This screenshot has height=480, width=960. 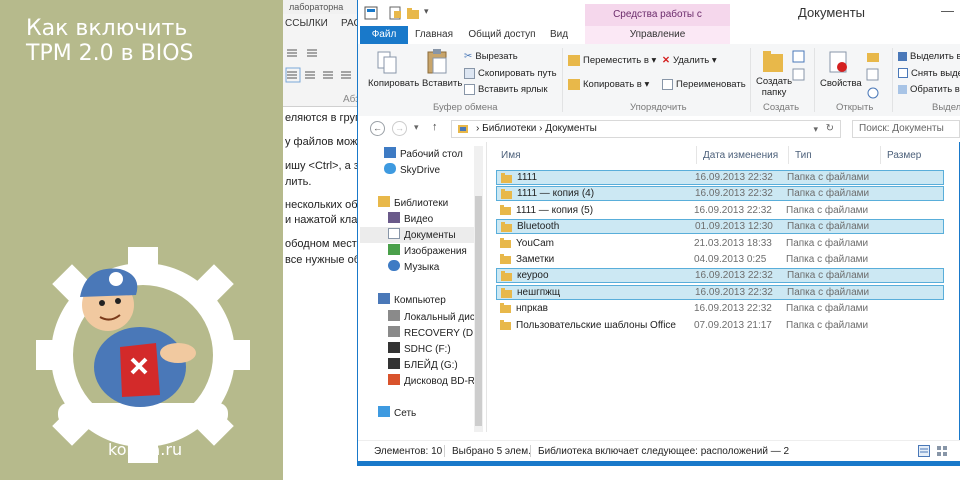 I want to click on copy-to-button: Копировать в ▾, so click(x=608, y=84).